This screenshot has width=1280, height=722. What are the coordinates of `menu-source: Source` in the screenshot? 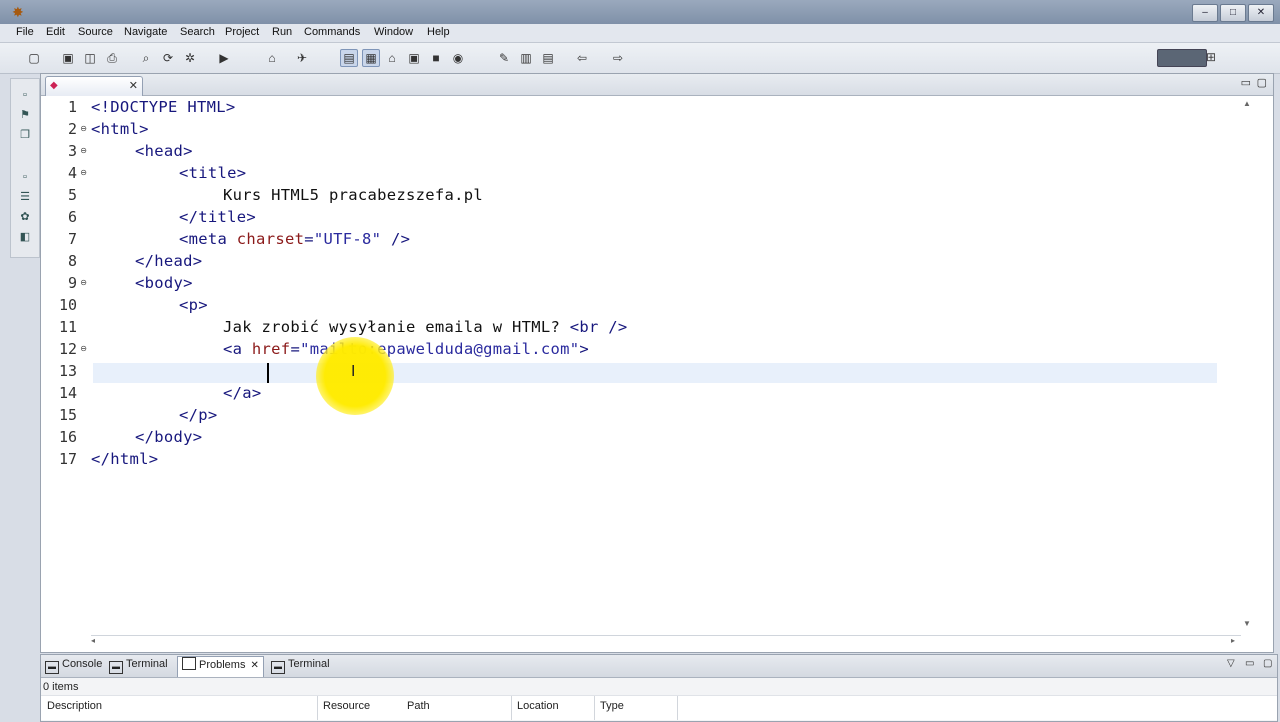 It's located at (95, 32).